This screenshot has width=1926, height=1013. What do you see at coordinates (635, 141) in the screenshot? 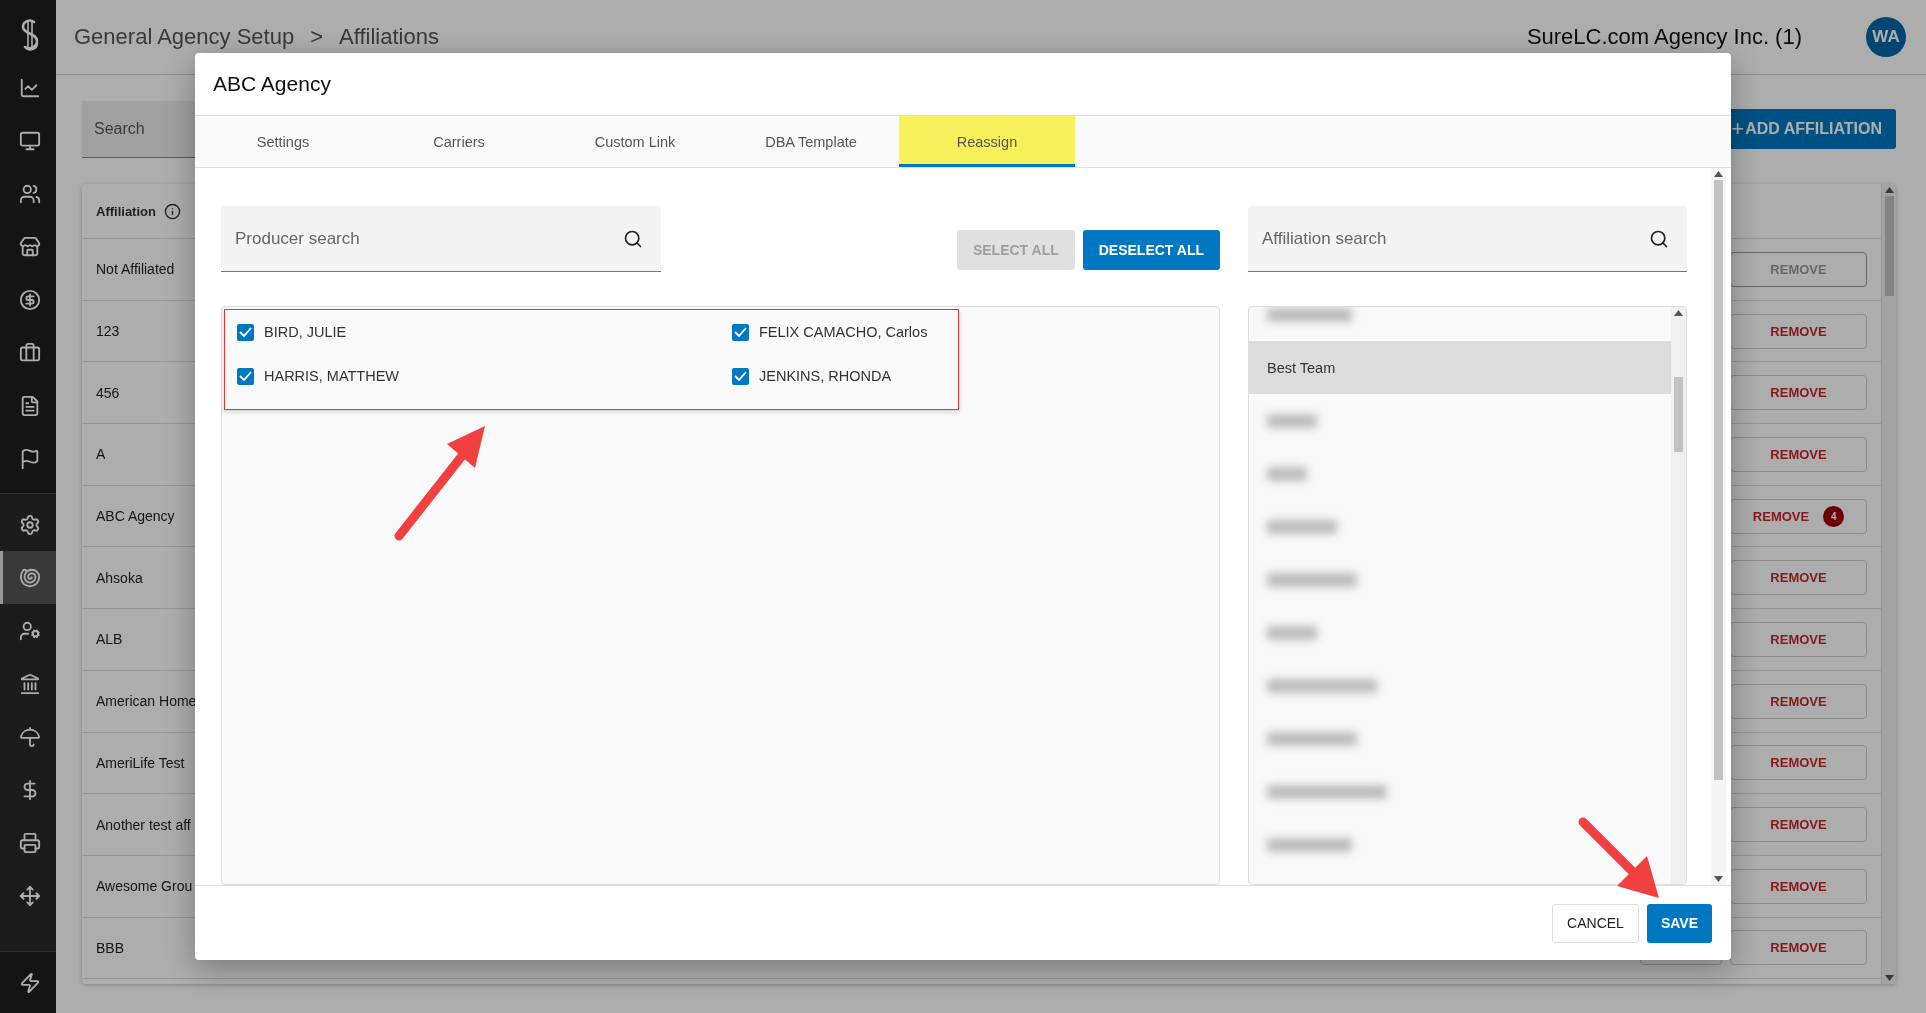
I see `tab: Custom Link` at bounding box center [635, 141].